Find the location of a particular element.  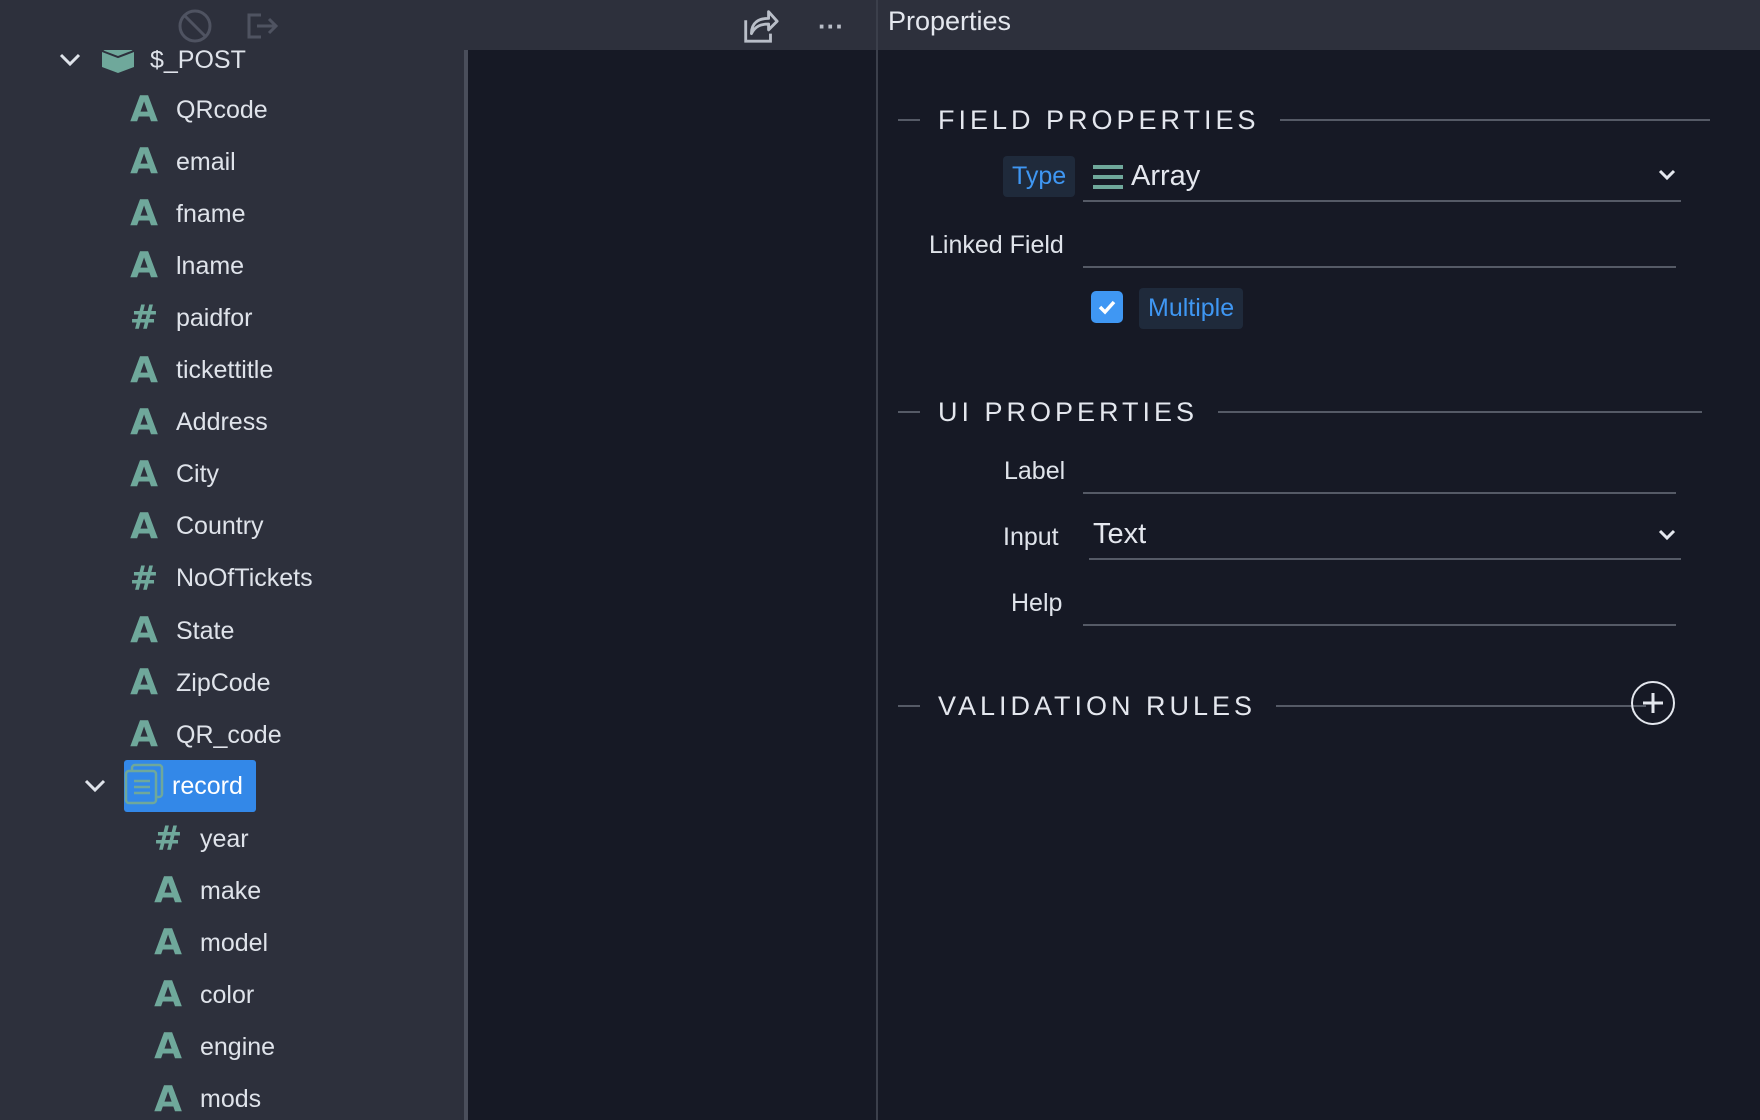

validation-rules-title: VALIDATION RULES is located at coordinates (1097, 705).